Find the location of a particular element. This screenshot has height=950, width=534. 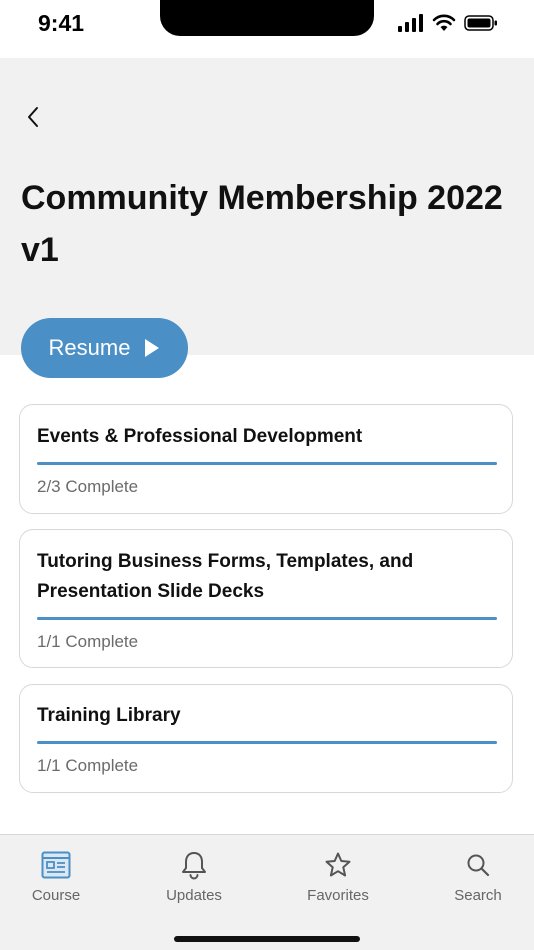

back-button is located at coordinates (33, 117).